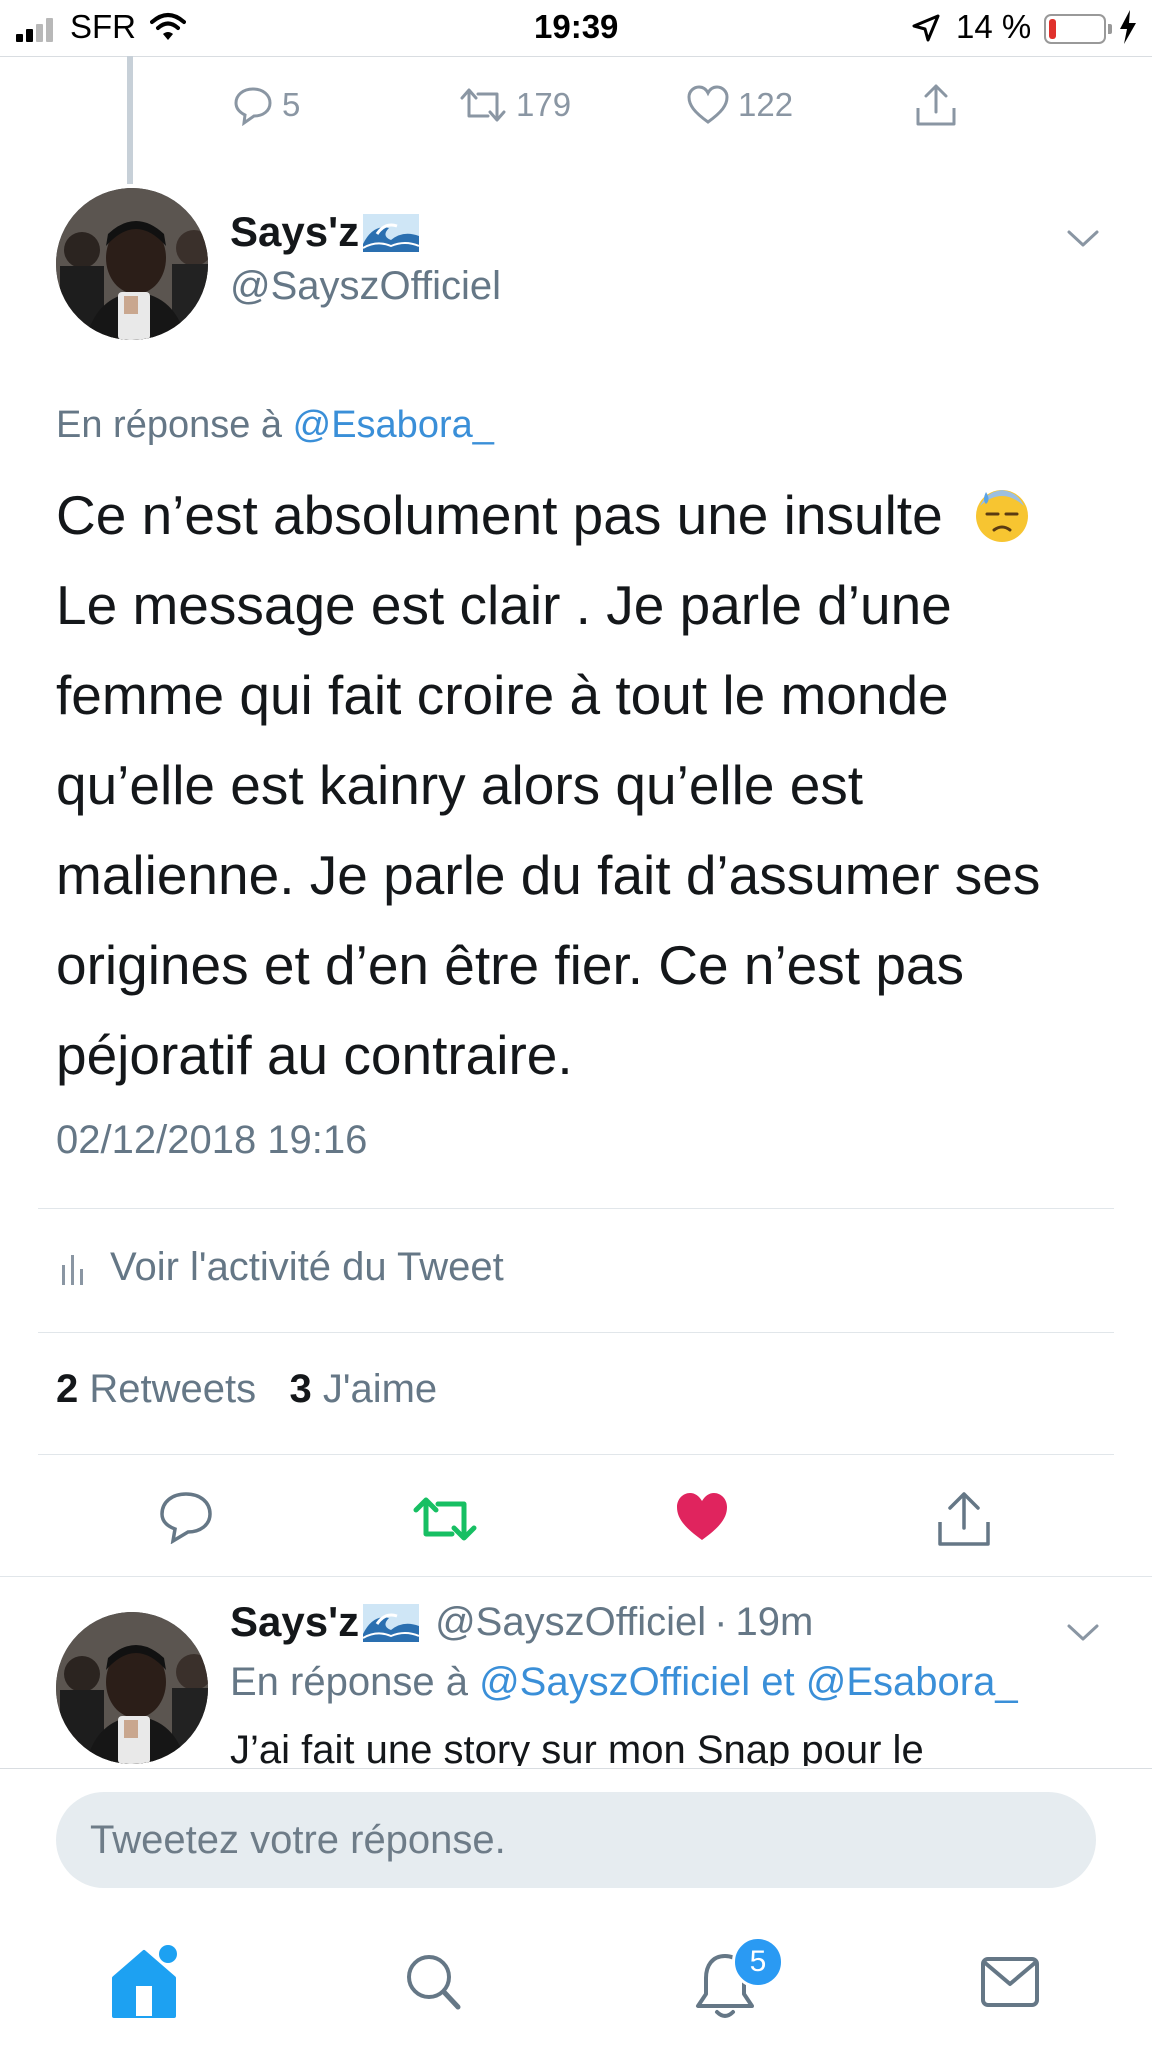  I want to click on author-handle: @SayszOfficiel, so click(365, 286).